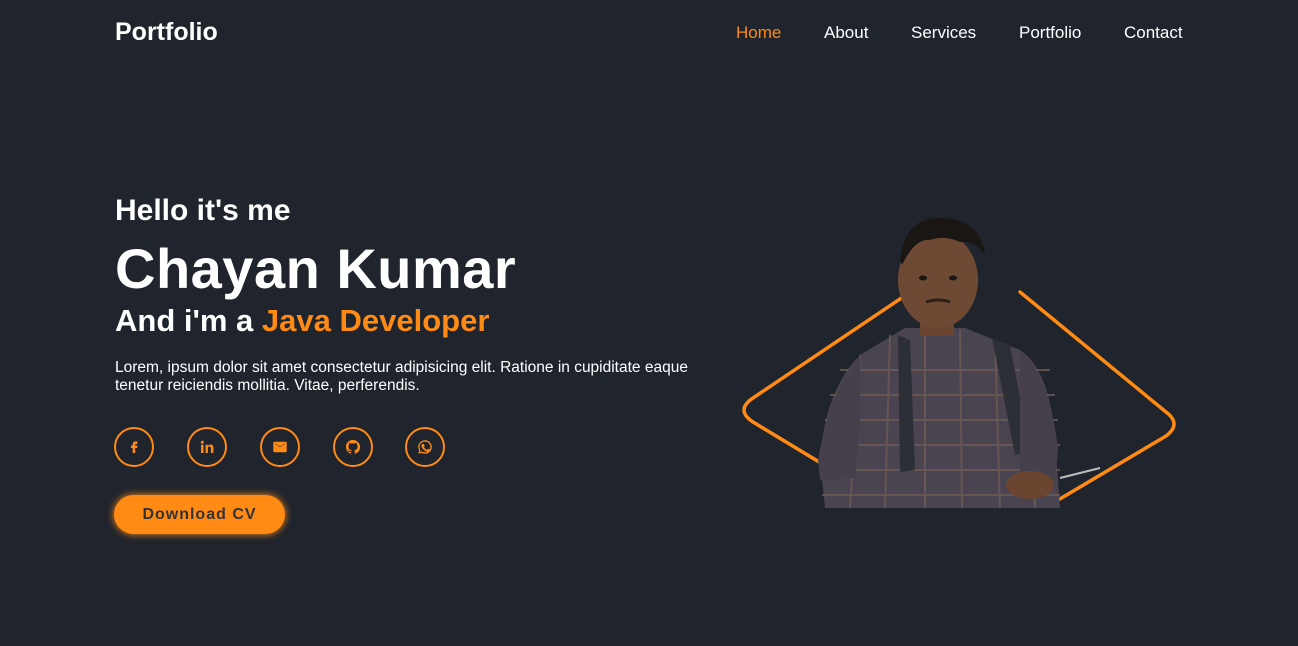 The width and height of the screenshot is (1298, 646). I want to click on email-link, so click(280, 447).